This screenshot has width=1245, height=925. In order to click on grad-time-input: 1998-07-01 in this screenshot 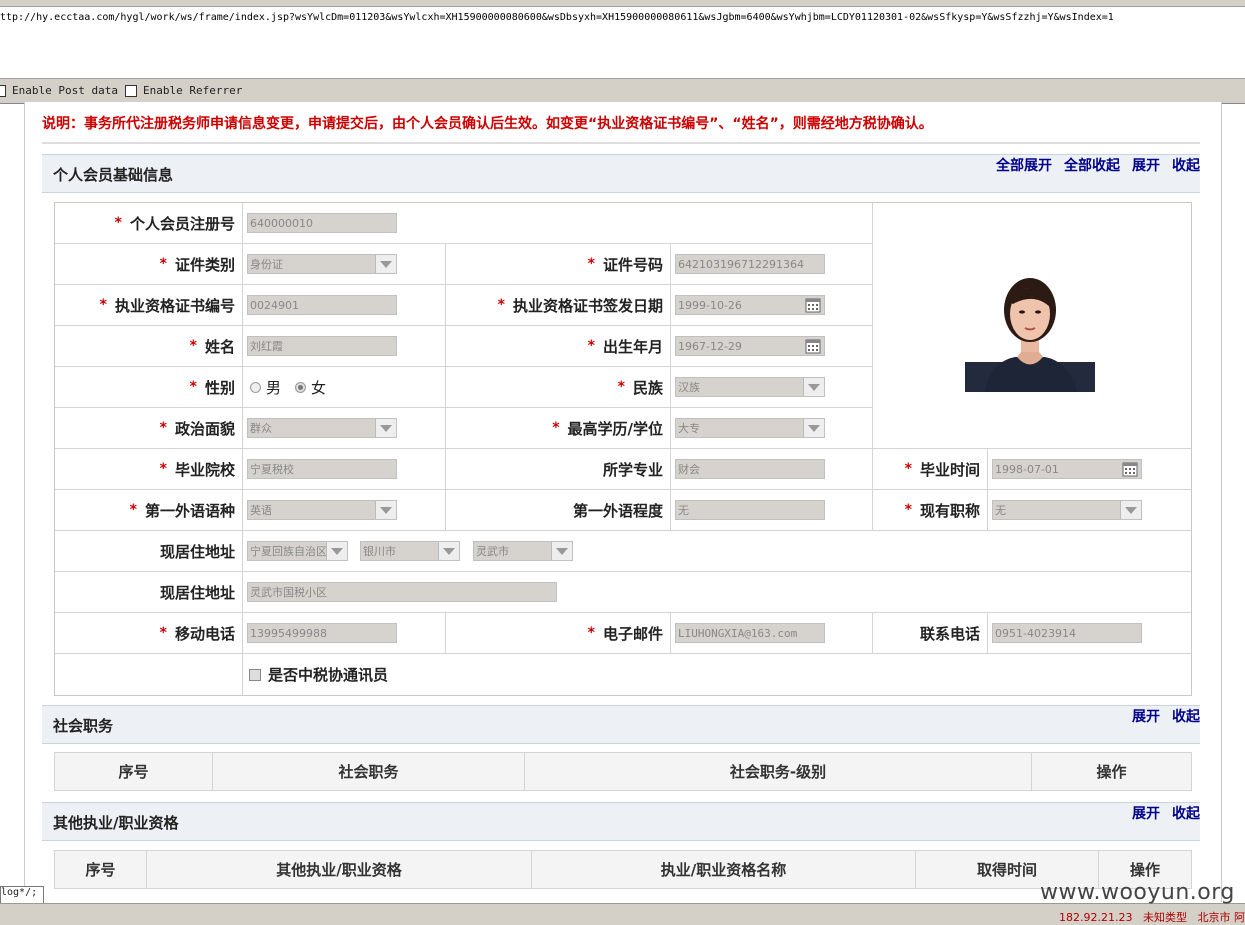, I will do `click(1067, 469)`.